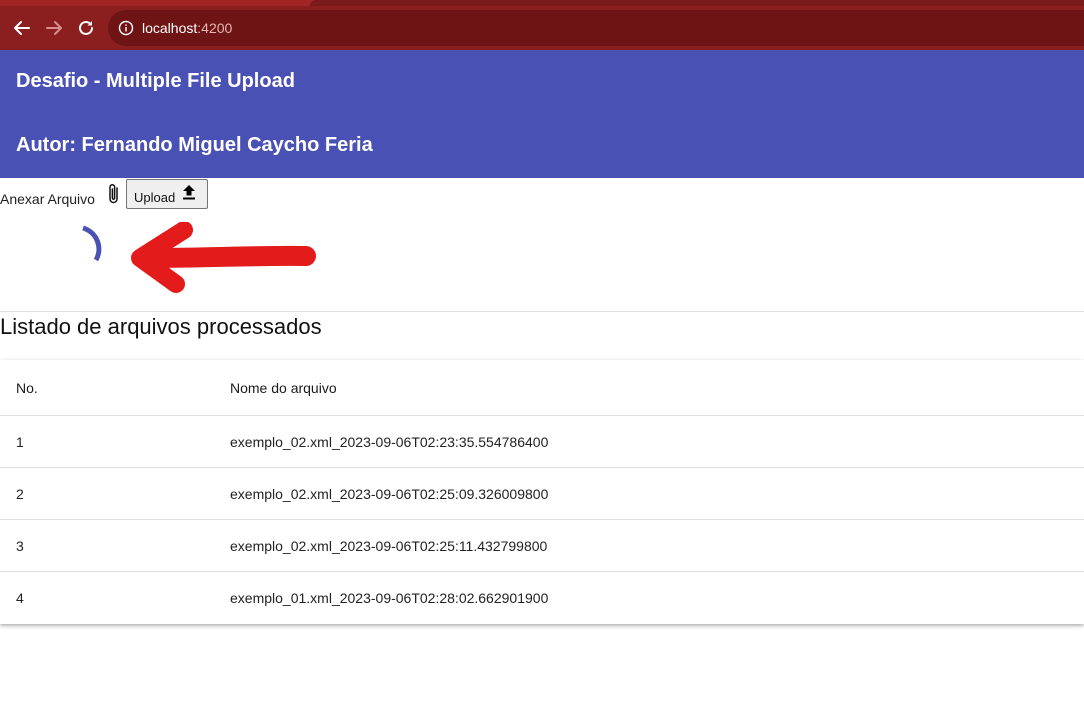  Describe the element at coordinates (20, 442) in the screenshot. I see `row-number: 1` at that location.